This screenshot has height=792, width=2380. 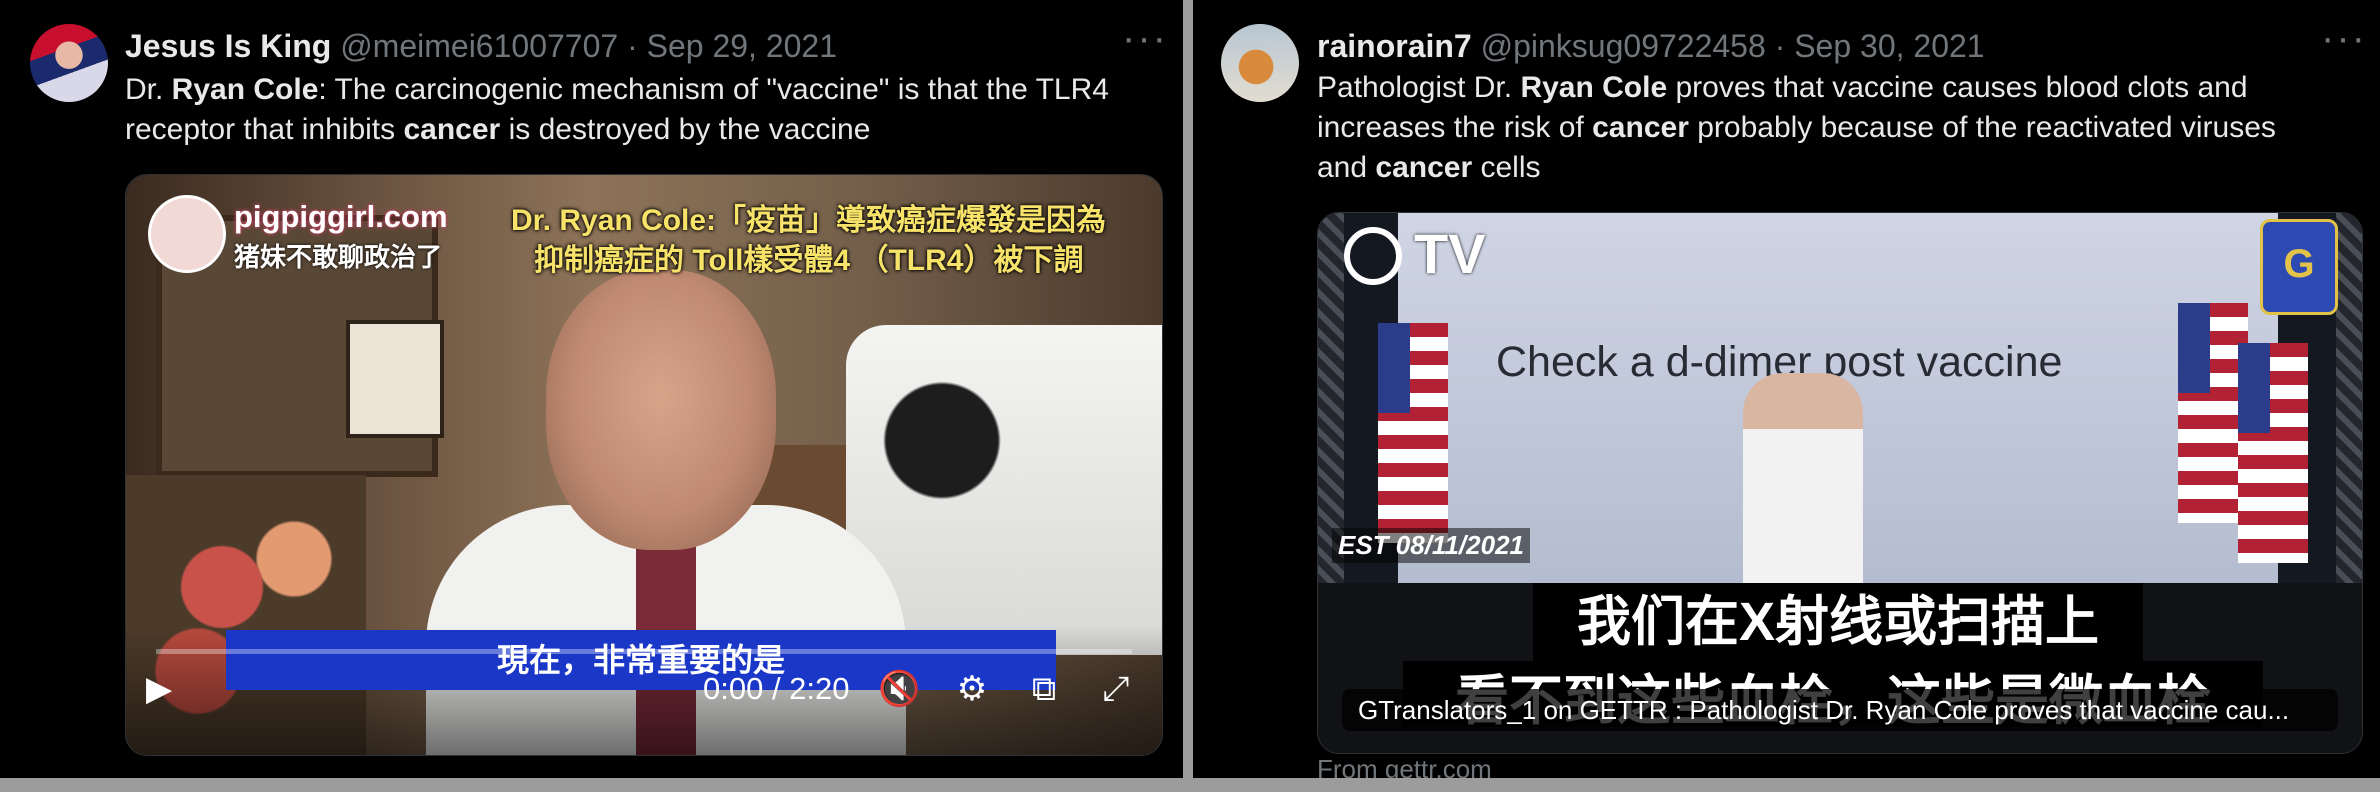 I want to click on tweet-date: Sep 29, 2021, so click(x=742, y=46).